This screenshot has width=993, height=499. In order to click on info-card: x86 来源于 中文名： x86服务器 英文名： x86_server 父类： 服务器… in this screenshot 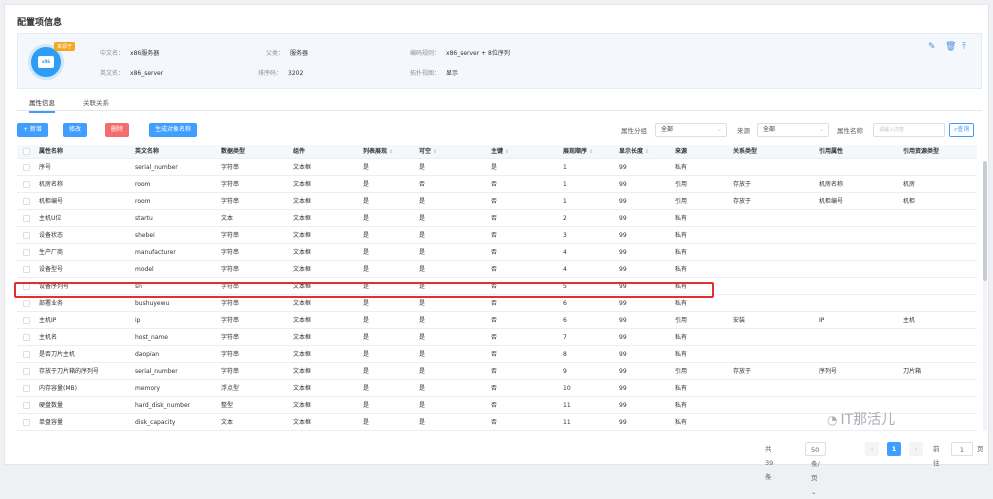, I will do `click(499, 61)`.